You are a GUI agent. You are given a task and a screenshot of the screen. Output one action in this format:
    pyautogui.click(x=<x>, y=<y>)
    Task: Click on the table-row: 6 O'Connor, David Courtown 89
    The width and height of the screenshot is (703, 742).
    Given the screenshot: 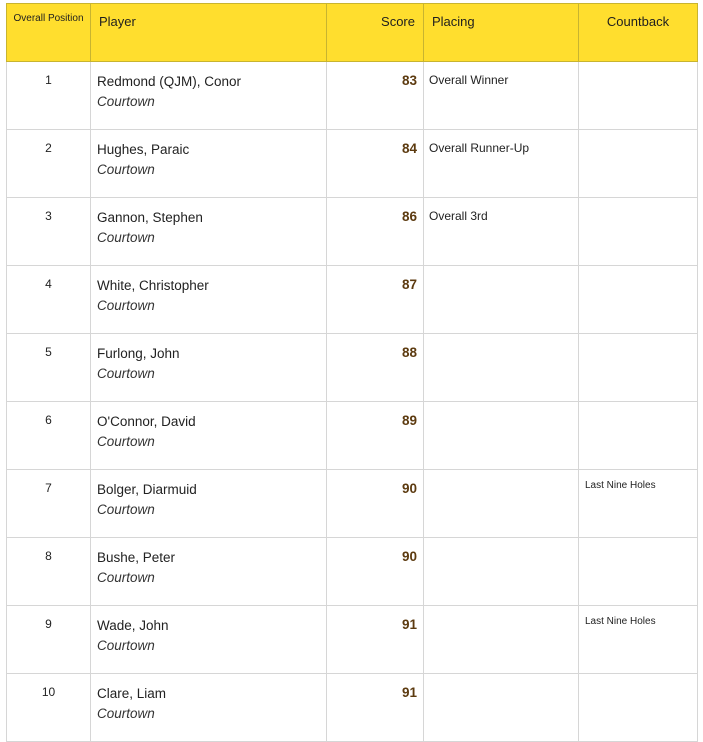 What is the action you would take?
    pyautogui.click(x=352, y=435)
    